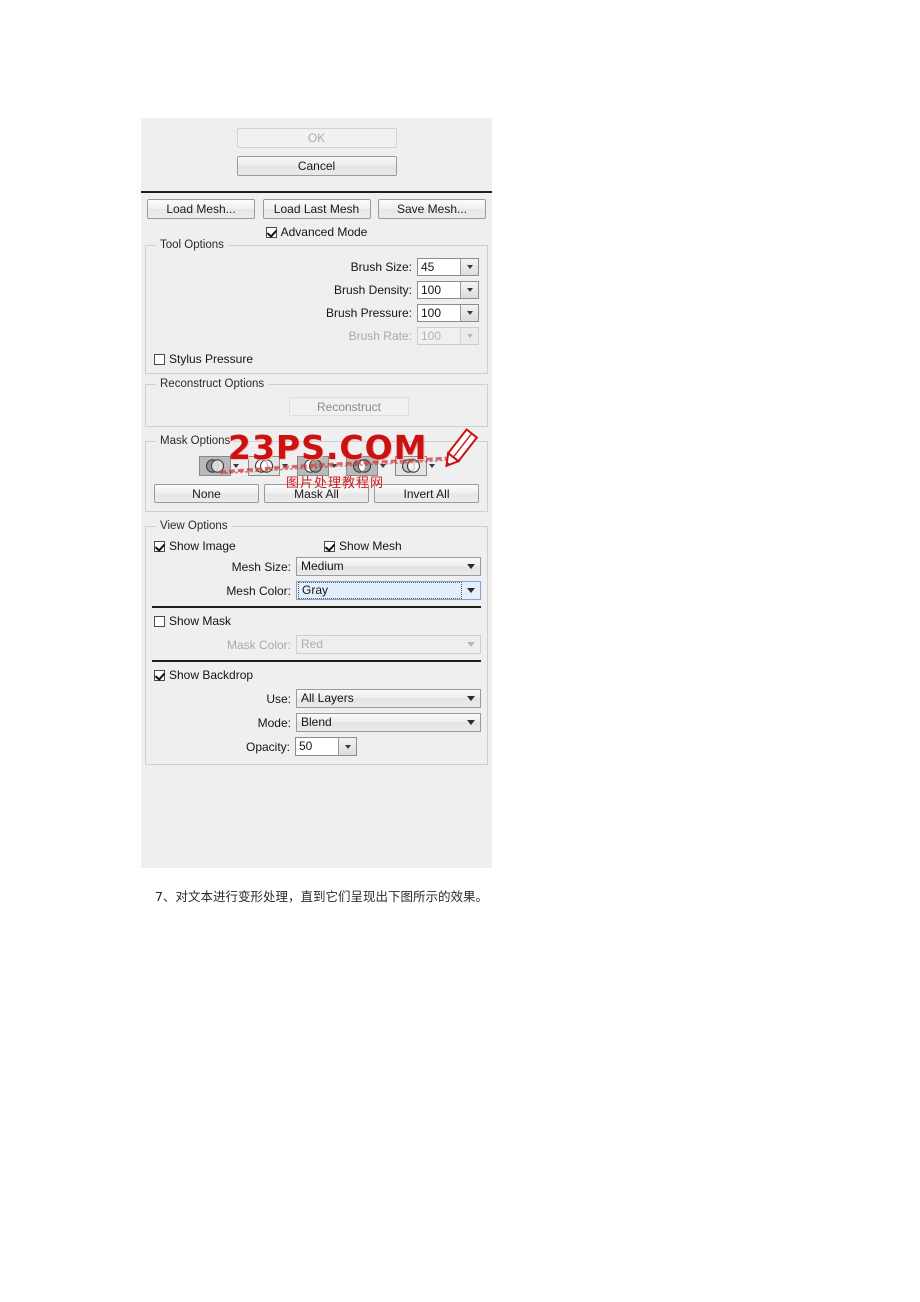  Describe the element at coordinates (471, 722) in the screenshot. I see `backdrop-mode-dropdown-arrow` at that location.